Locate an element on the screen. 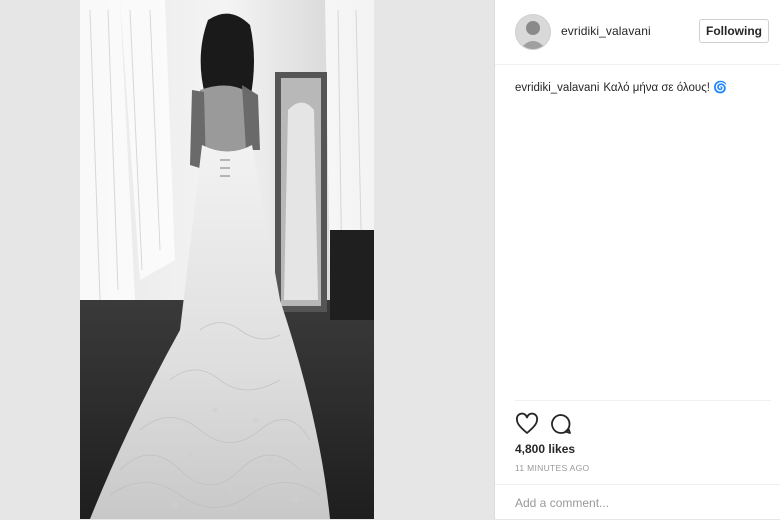 Image resolution: width=780 pixels, height=520 pixels. heart-outline-icon is located at coordinates (527, 424).